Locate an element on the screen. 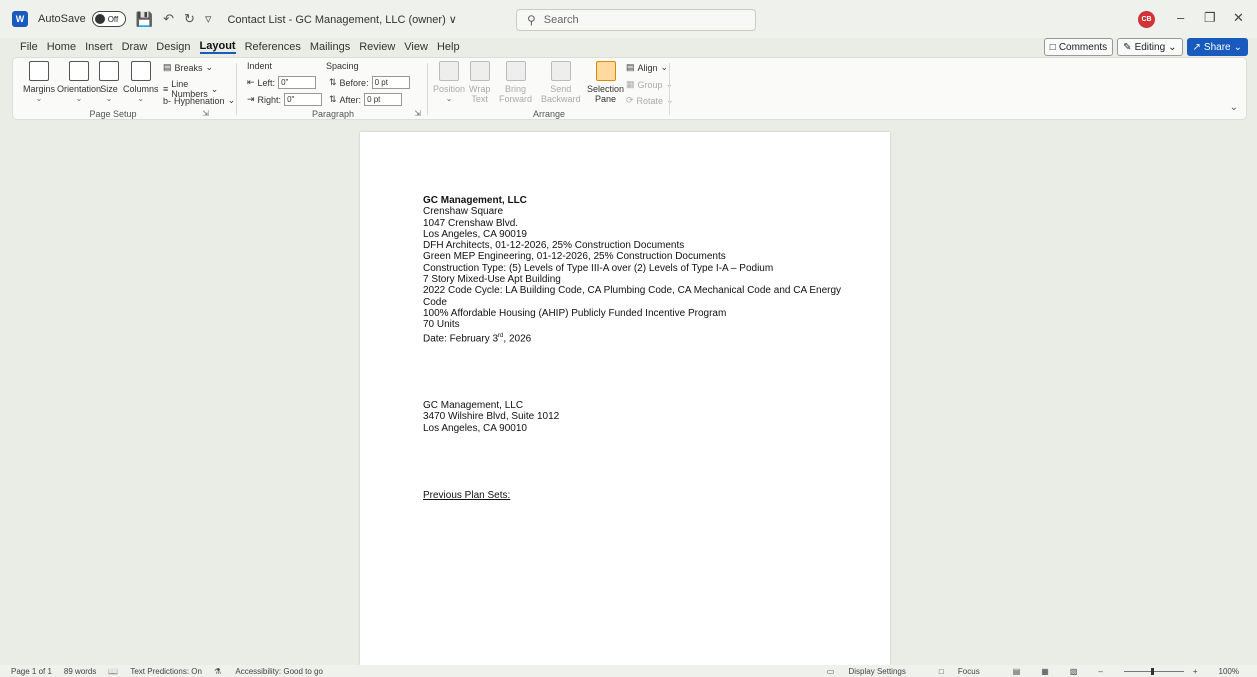 The width and height of the screenshot is (1257, 677). breaks-label: Breaks is located at coordinates (188, 67).